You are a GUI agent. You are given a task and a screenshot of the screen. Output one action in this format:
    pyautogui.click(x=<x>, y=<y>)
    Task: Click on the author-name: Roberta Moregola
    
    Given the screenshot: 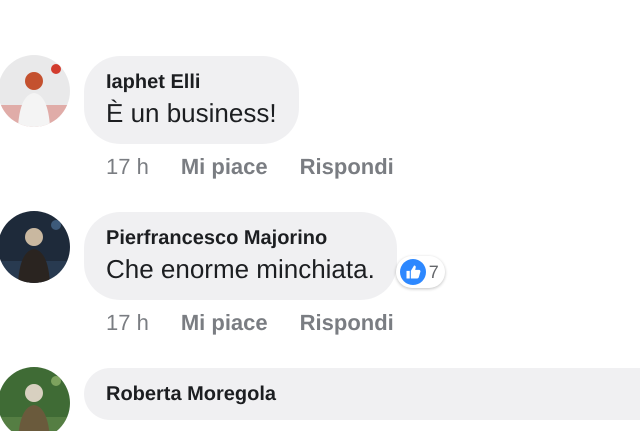 What is the action you would take?
    pyautogui.click(x=192, y=394)
    